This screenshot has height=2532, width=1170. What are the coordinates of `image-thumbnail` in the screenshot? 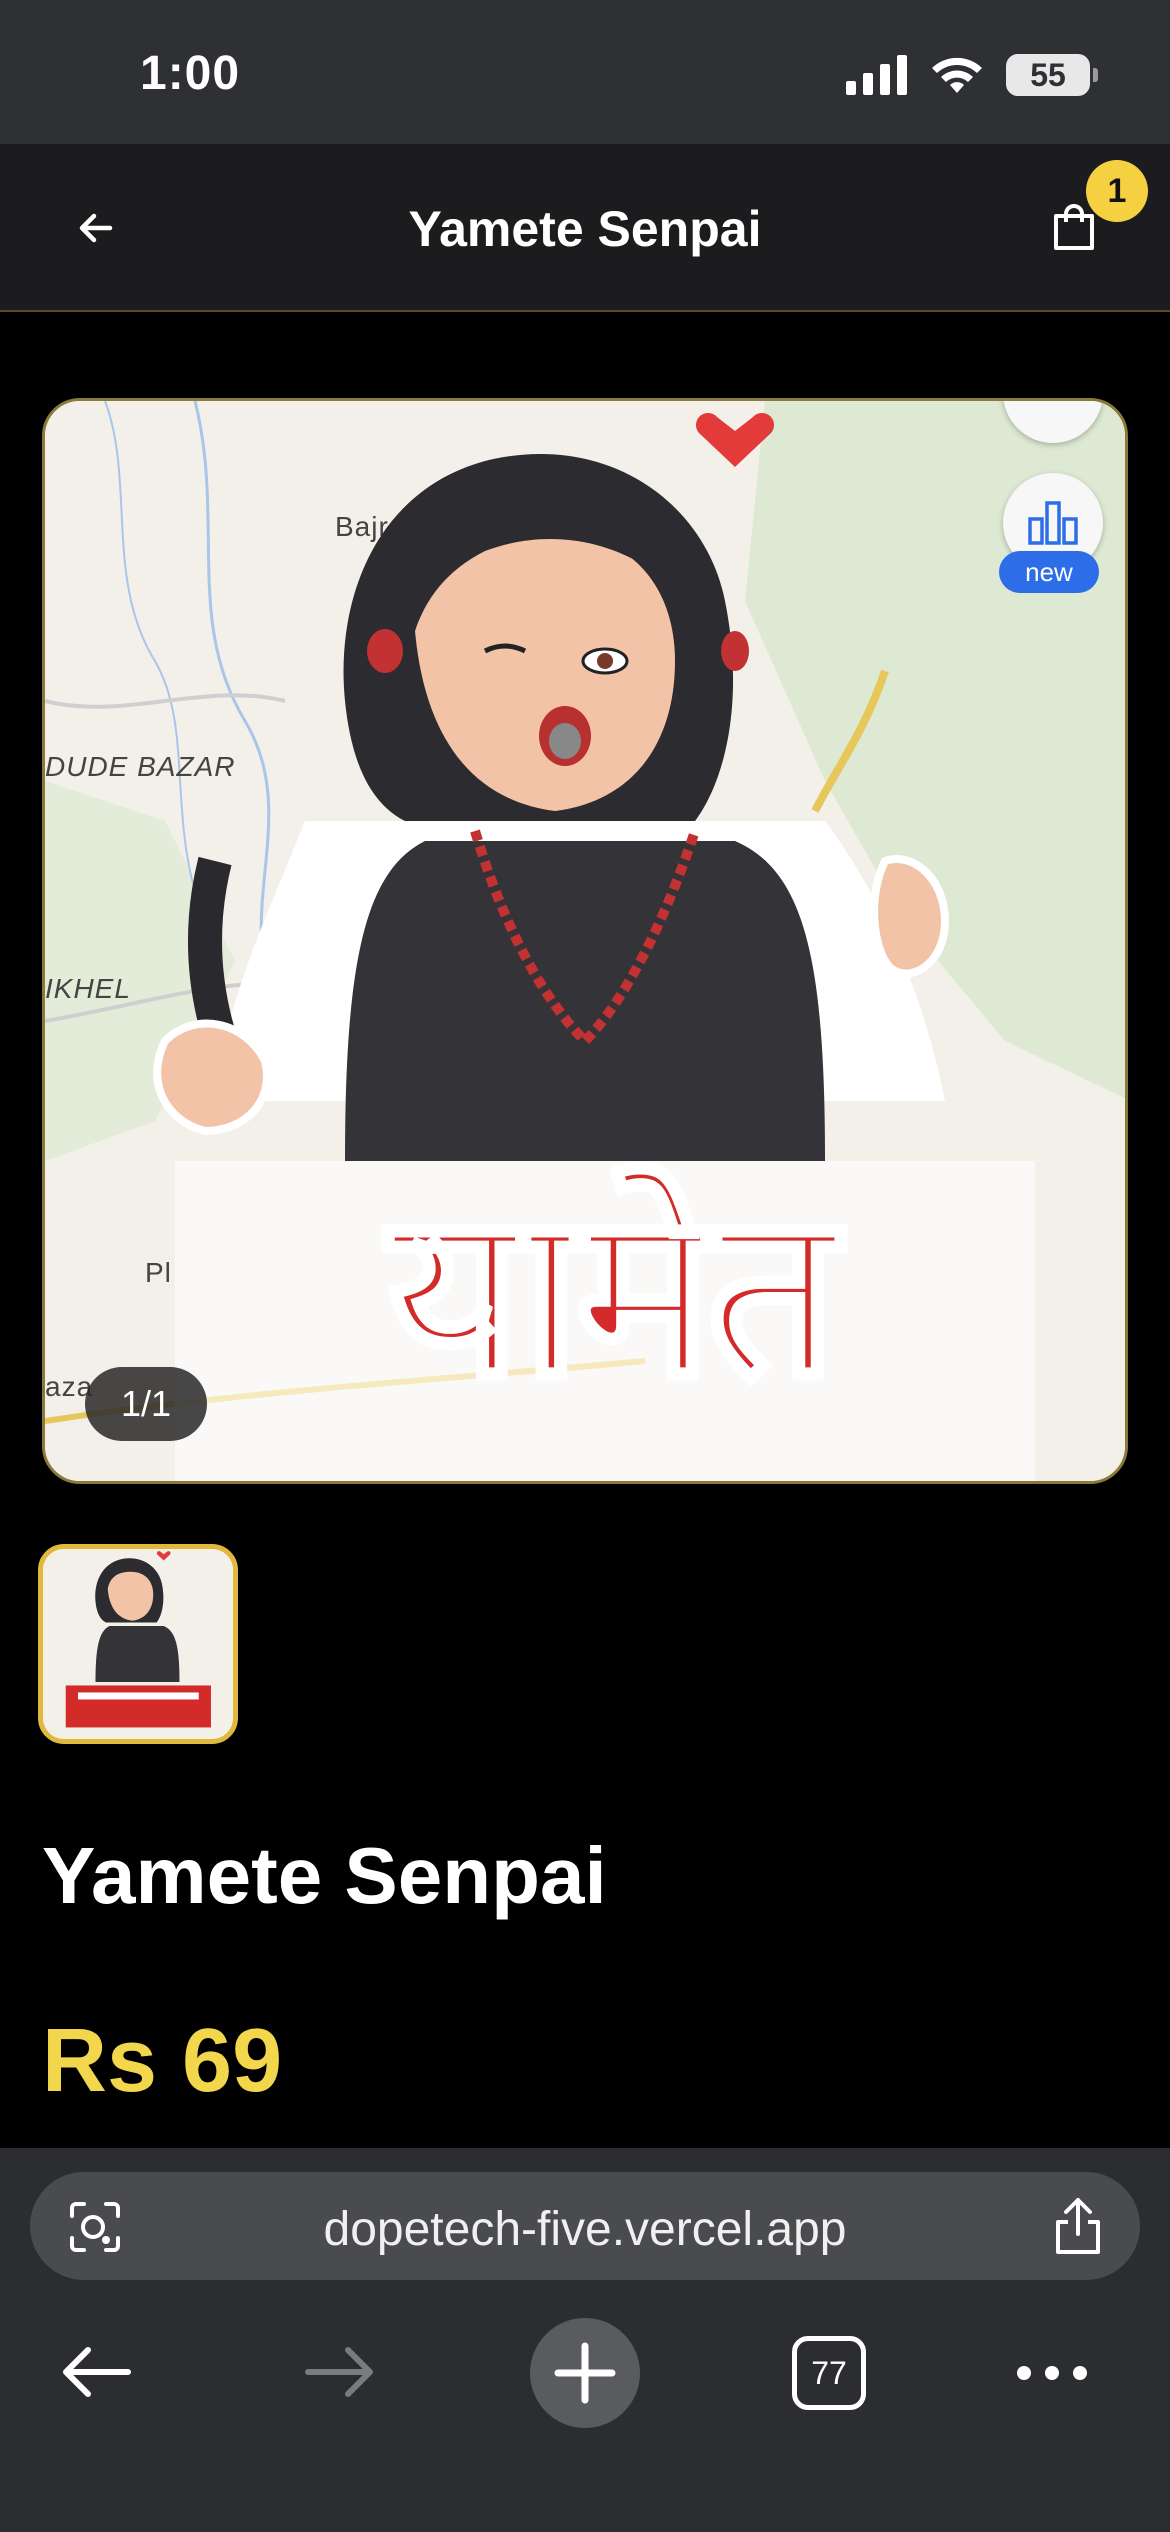 It's located at (138, 1644).